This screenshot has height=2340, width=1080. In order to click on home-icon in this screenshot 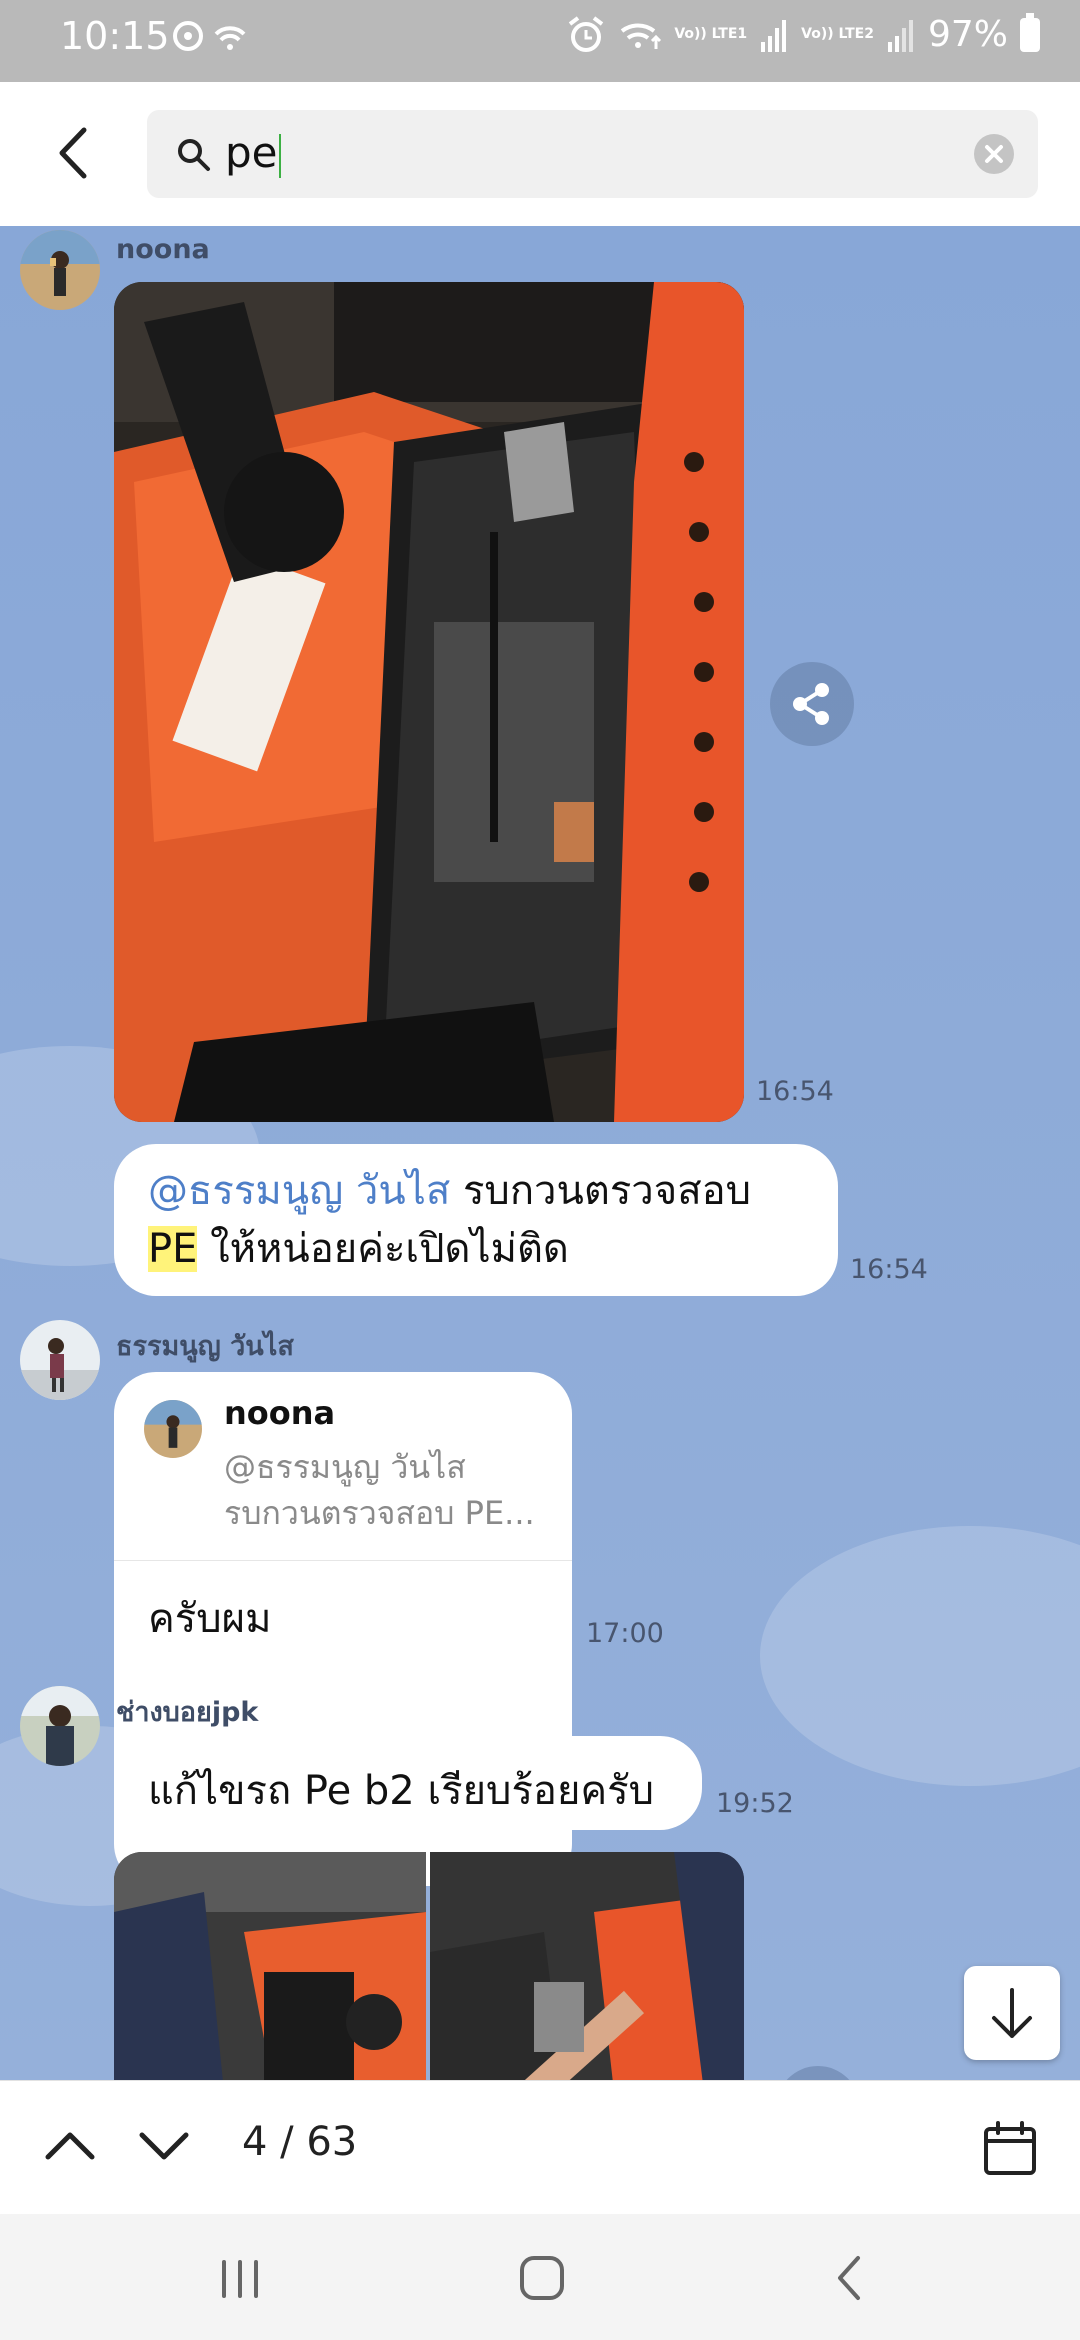, I will do `click(542, 2278)`.